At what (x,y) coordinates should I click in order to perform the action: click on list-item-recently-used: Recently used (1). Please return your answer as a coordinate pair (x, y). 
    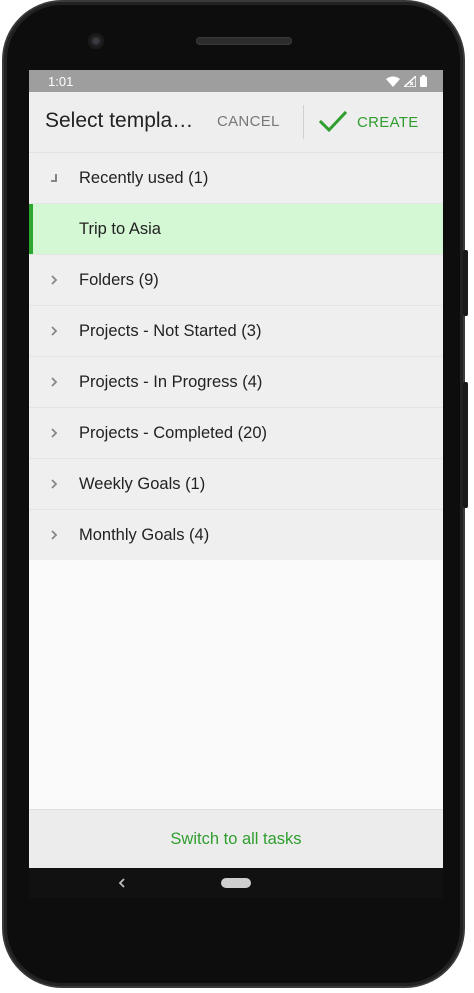
    Looking at the image, I should click on (236, 178).